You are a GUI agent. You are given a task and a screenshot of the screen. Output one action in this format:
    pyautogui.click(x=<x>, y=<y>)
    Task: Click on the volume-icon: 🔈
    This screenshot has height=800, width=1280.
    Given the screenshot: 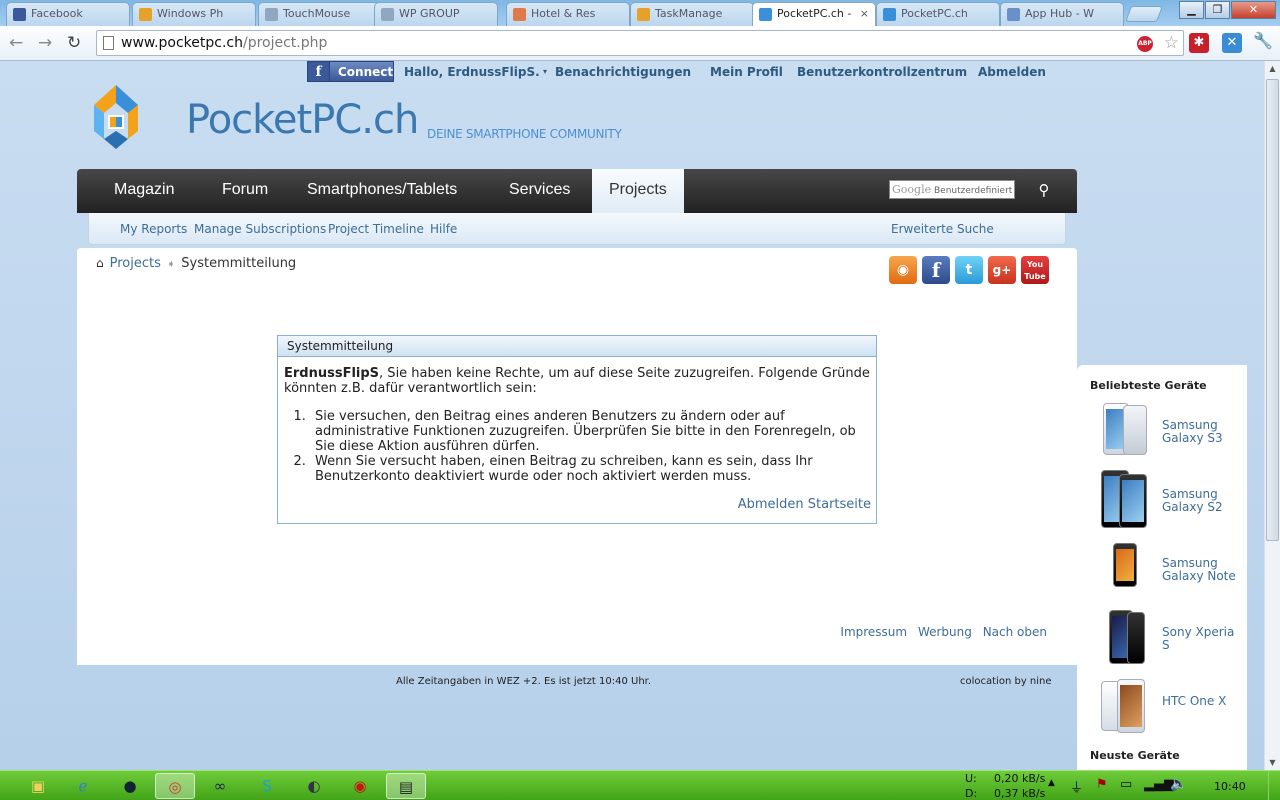 What is the action you would take?
    pyautogui.click(x=1178, y=784)
    